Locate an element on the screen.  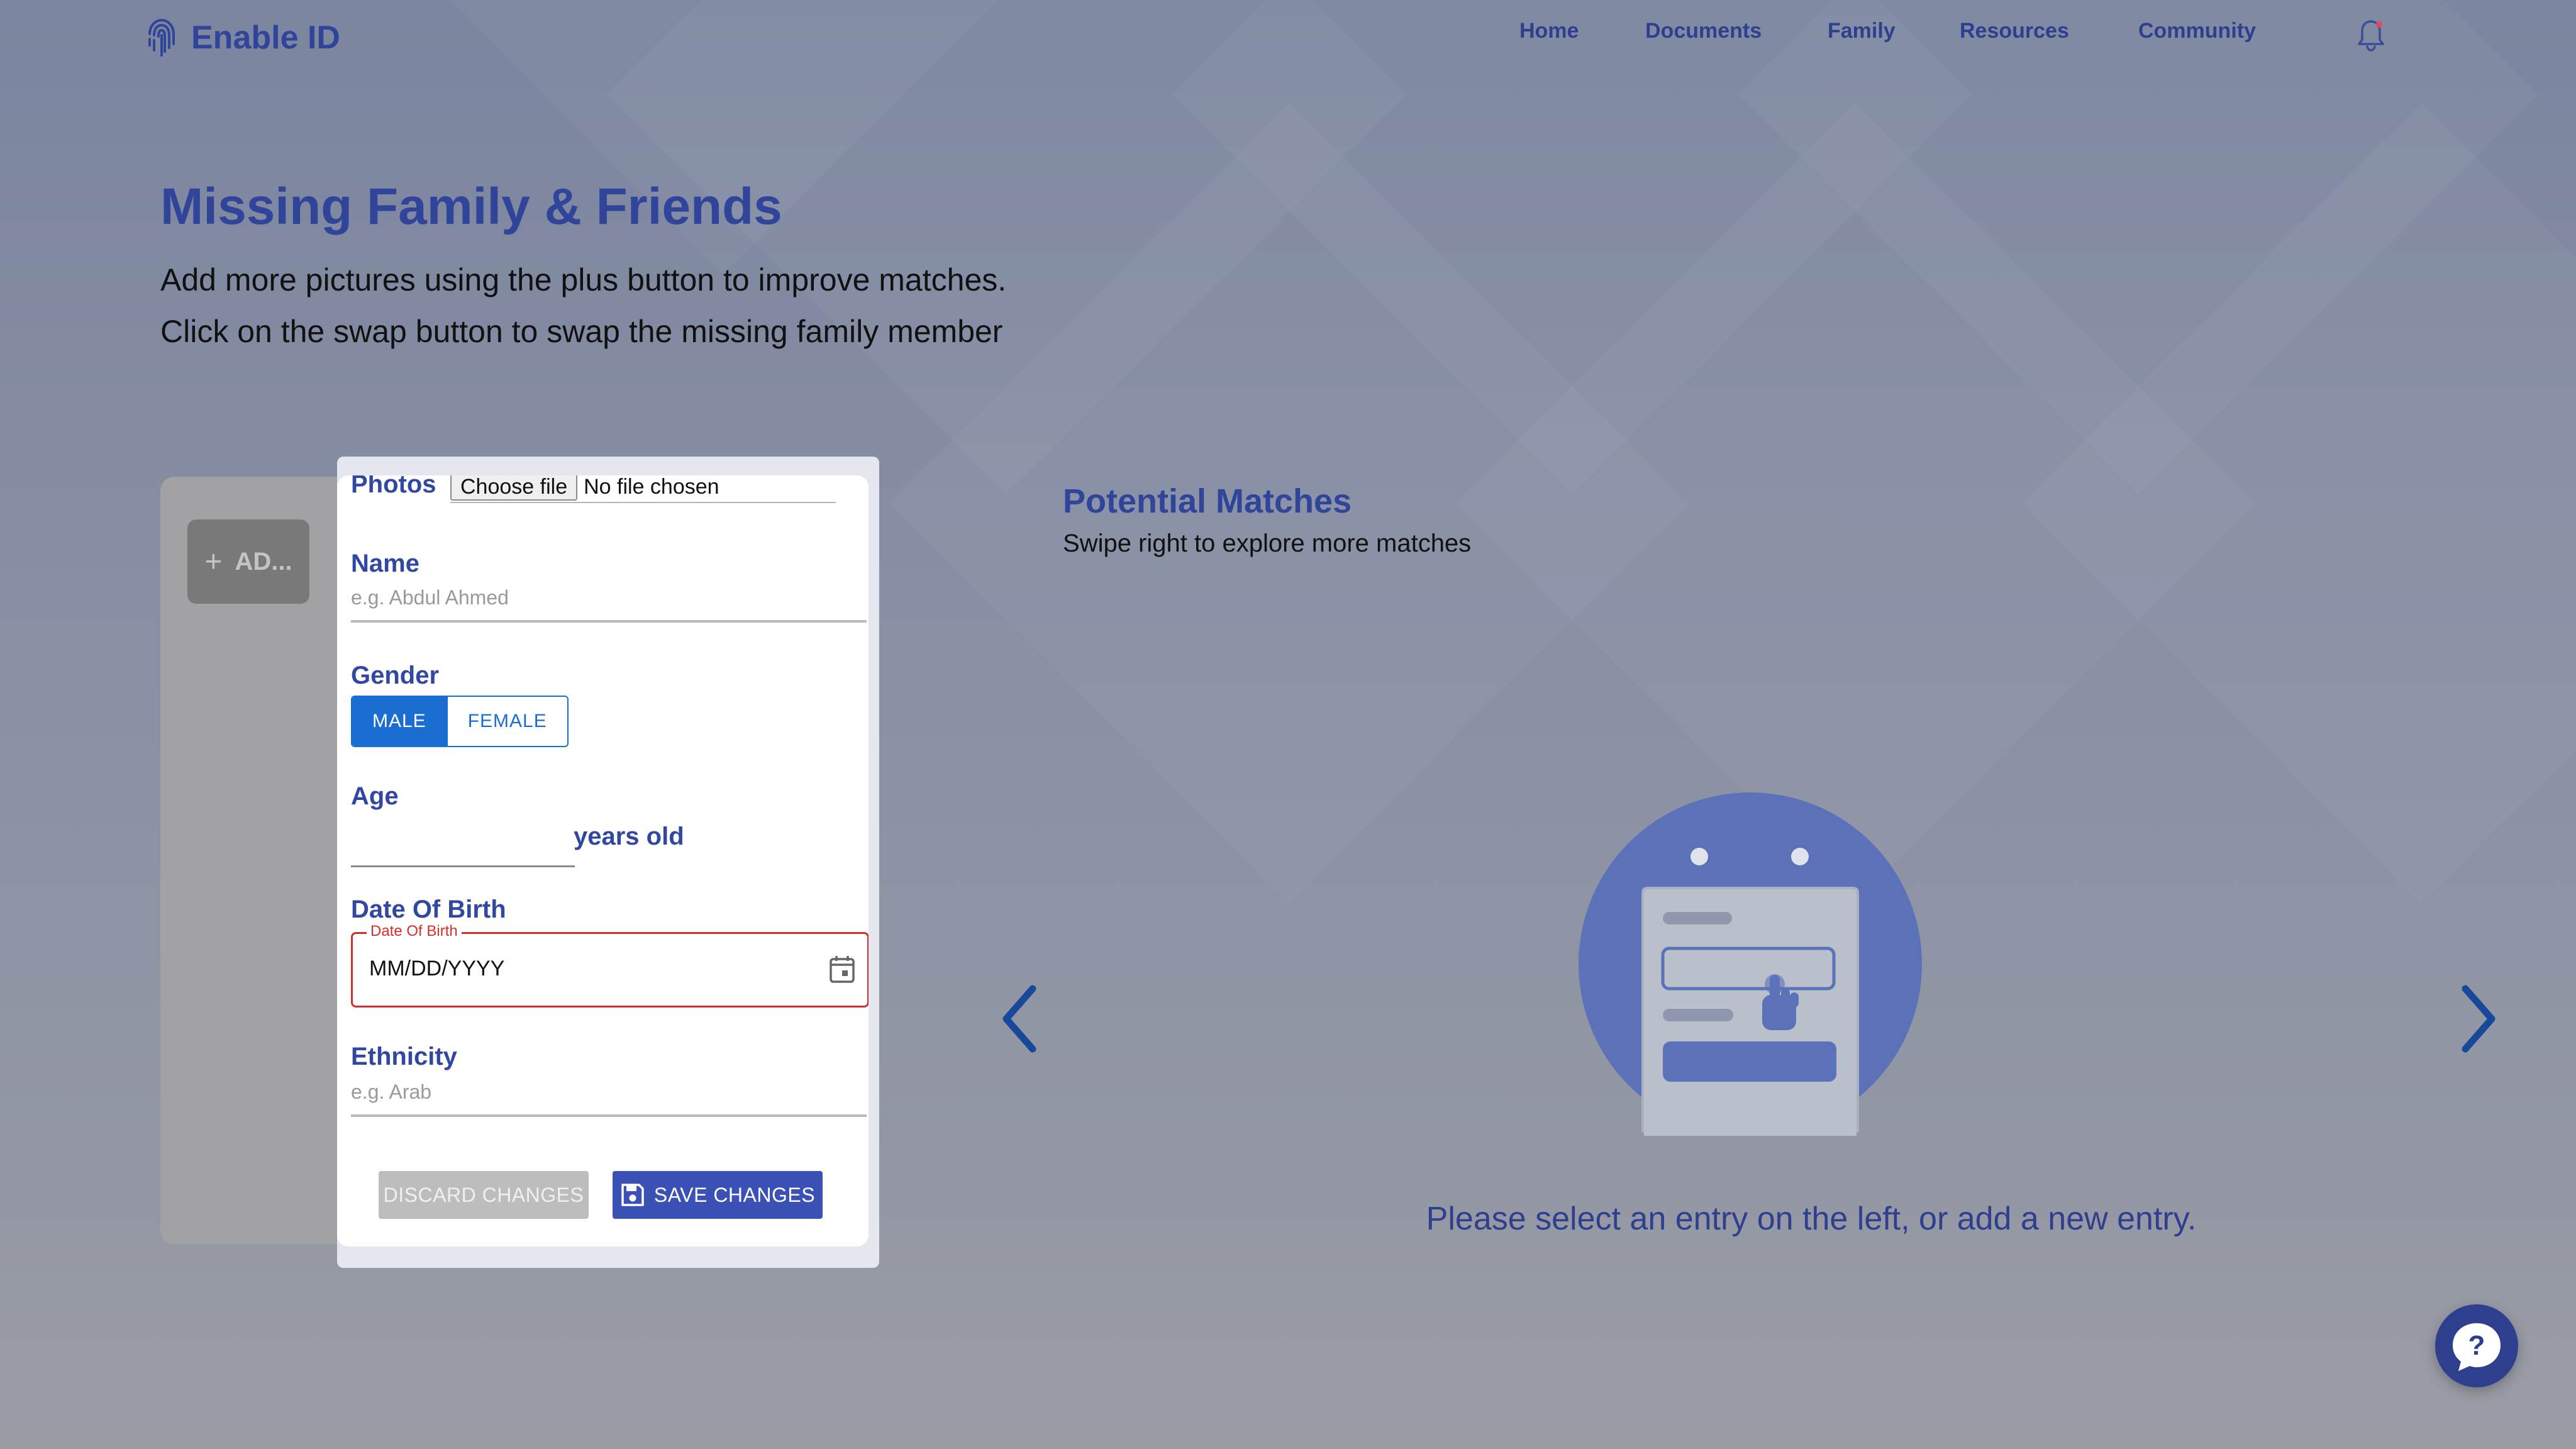
floppy-disk-icon is located at coordinates (632, 1195).